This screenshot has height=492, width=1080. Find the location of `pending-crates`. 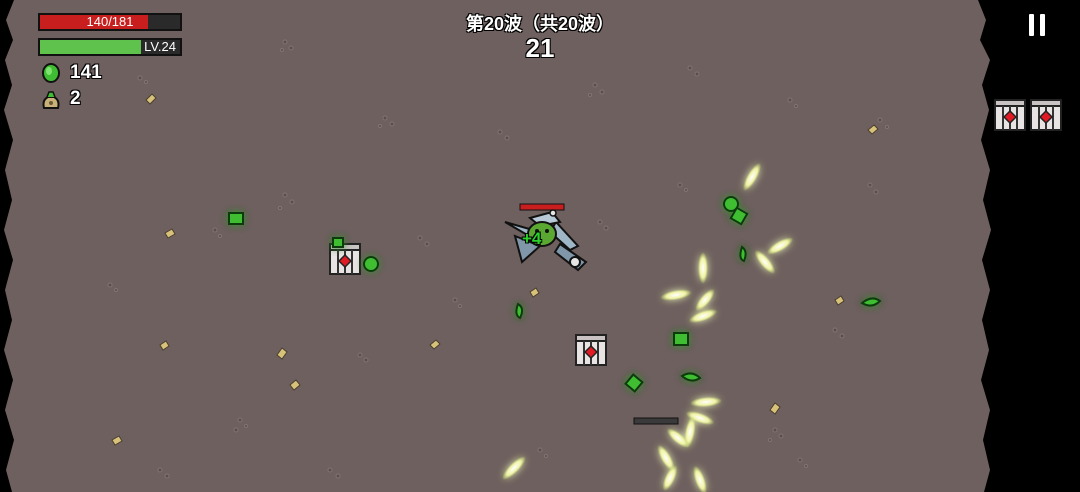

pending-crates is located at coordinates (1032, 116).